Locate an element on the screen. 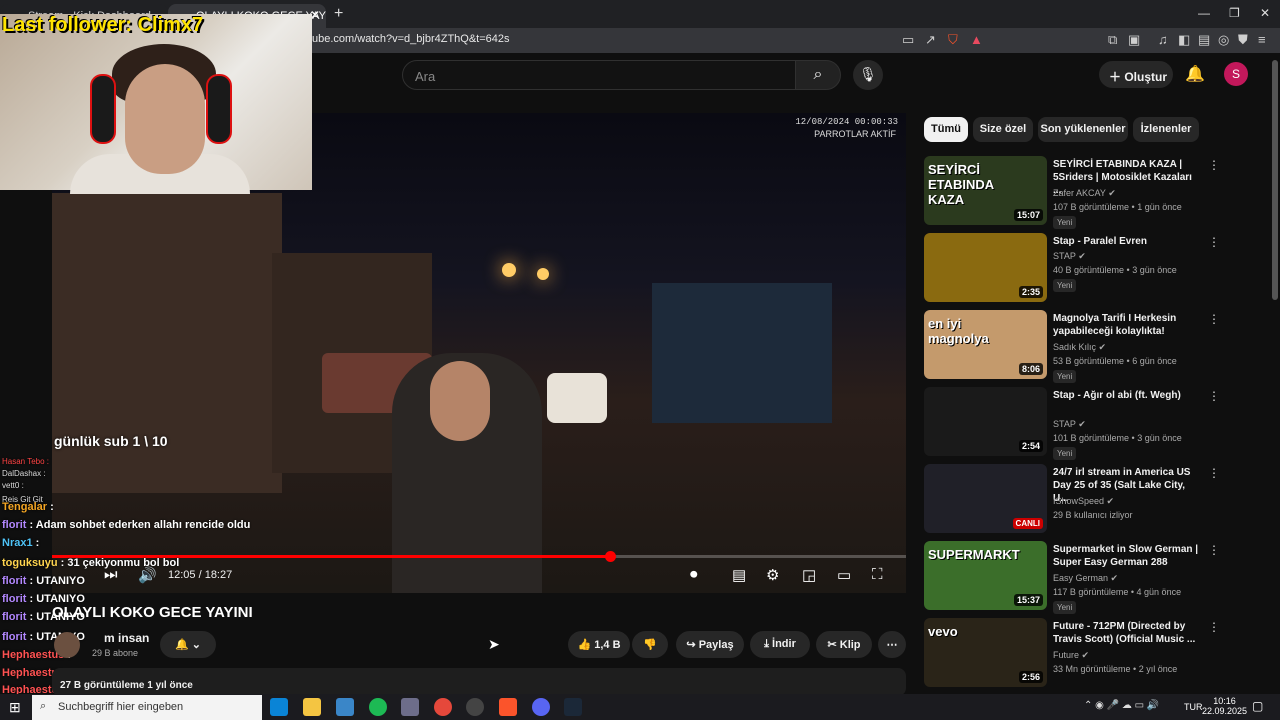 This screenshot has height=720, width=1280. notification-center-icon: ▢ is located at coordinates (1257, 706).